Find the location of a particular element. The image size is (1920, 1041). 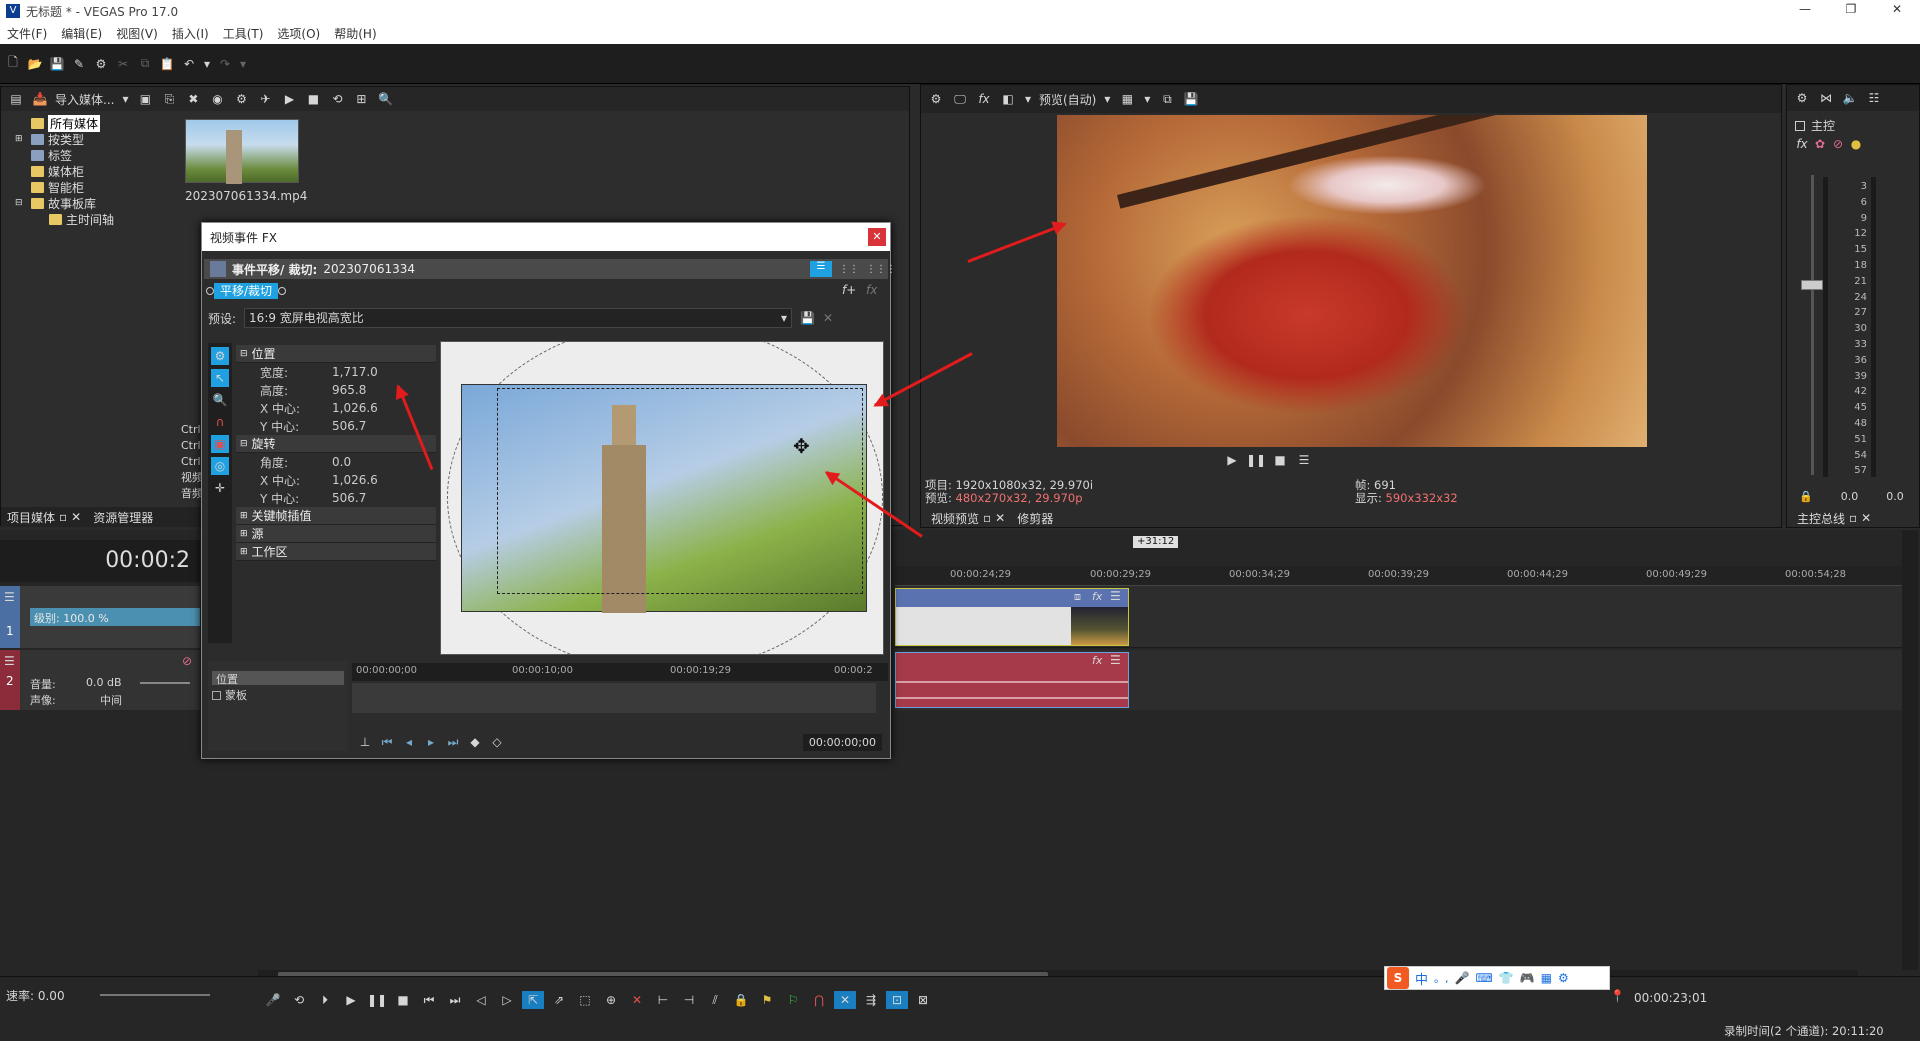

list-view-icon: ☰ is located at coordinates (821, 269).